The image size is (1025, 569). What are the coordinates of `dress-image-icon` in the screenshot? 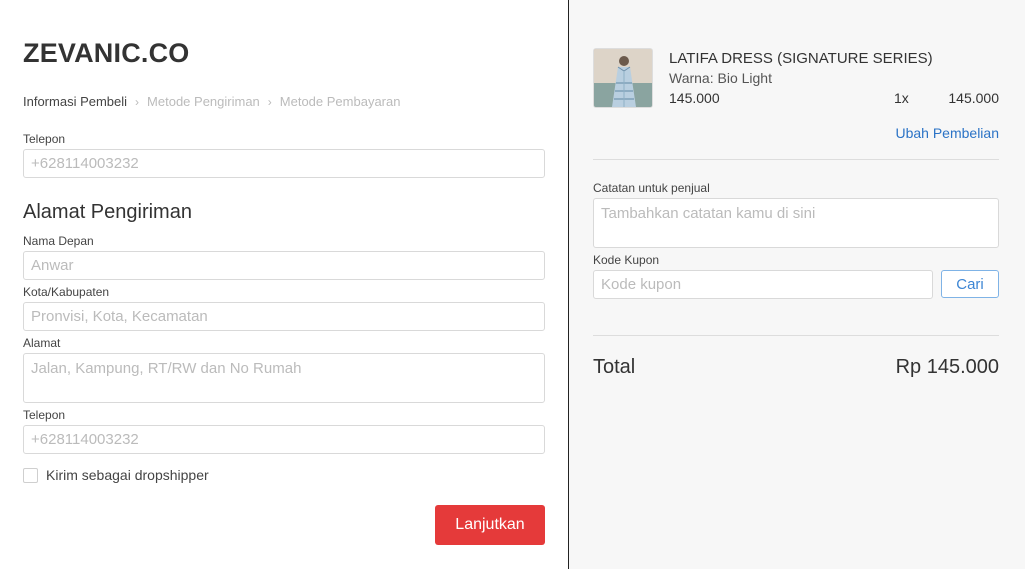 It's located at (623, 78).